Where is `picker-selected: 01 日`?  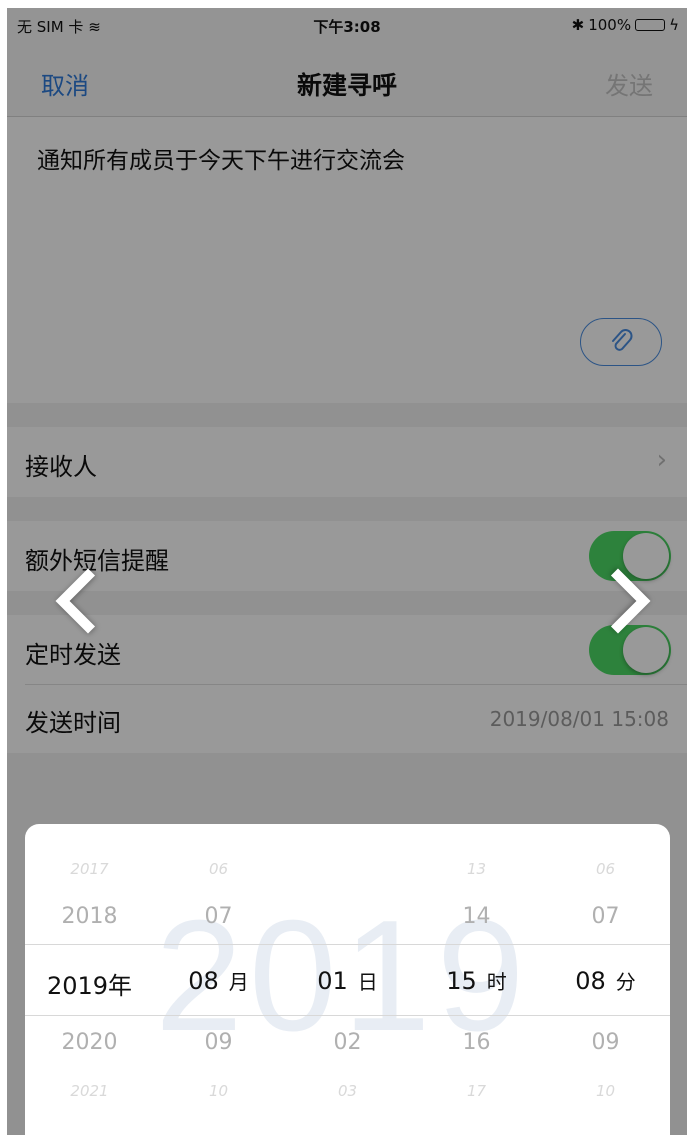 picker-selected: 01 日 is located at coordinates (347, 980).